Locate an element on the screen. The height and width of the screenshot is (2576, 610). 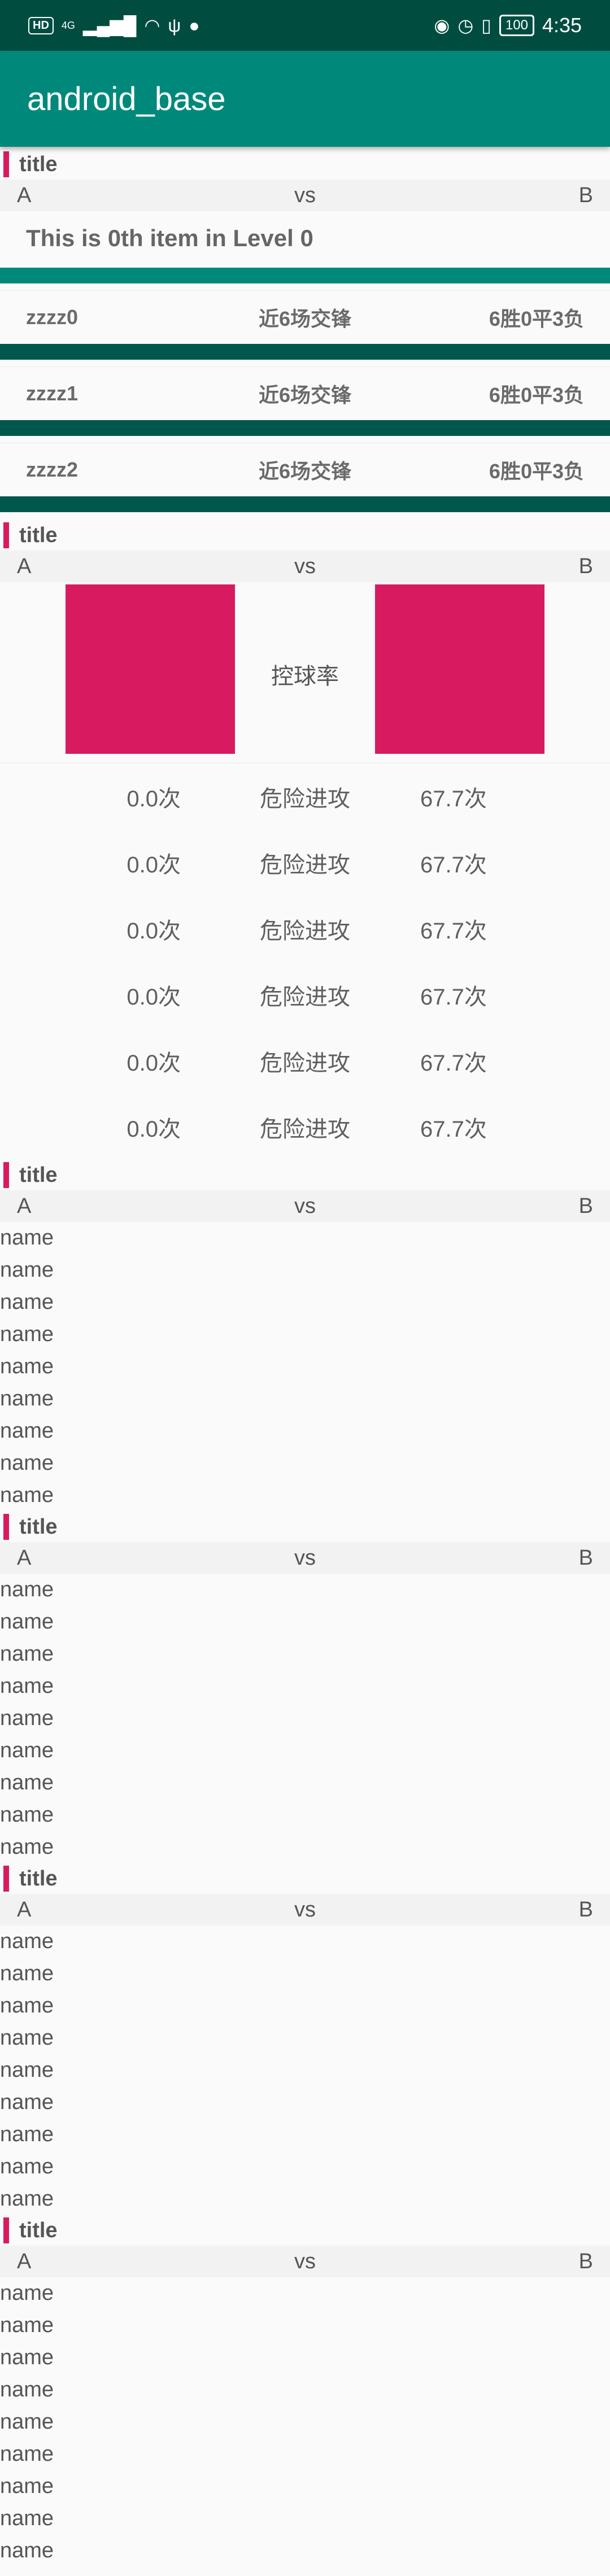
vs-header: A vs B is located at coordinates (305, 196).